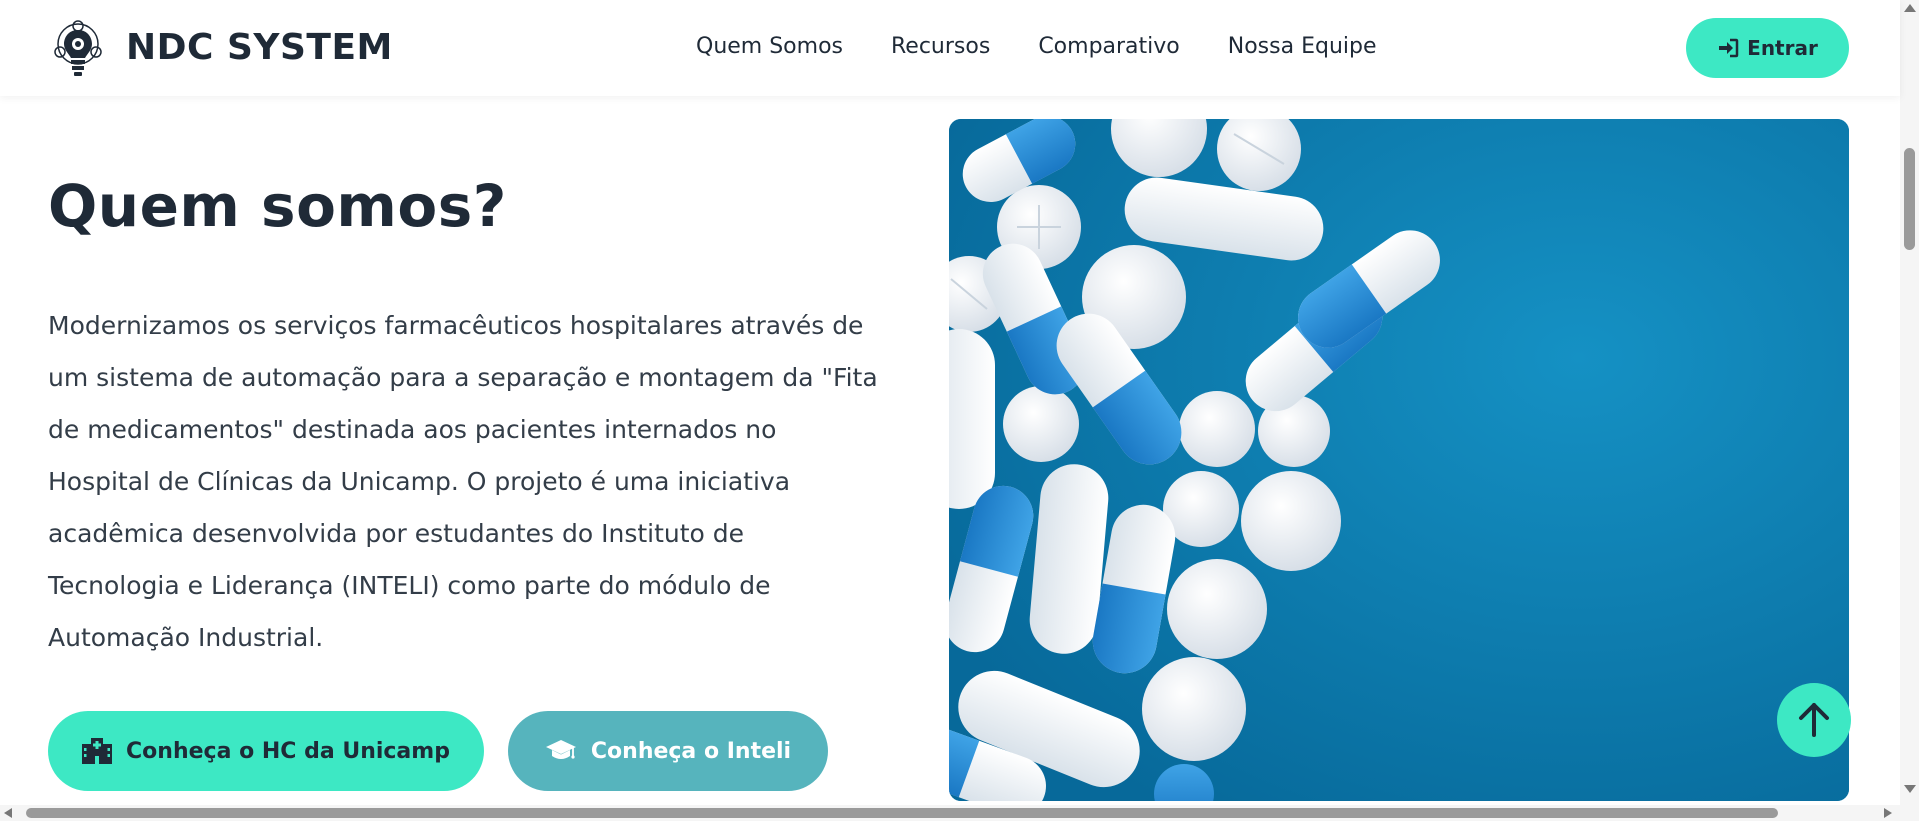  I want to click on scroll-up-icon, so click(1910, 8).